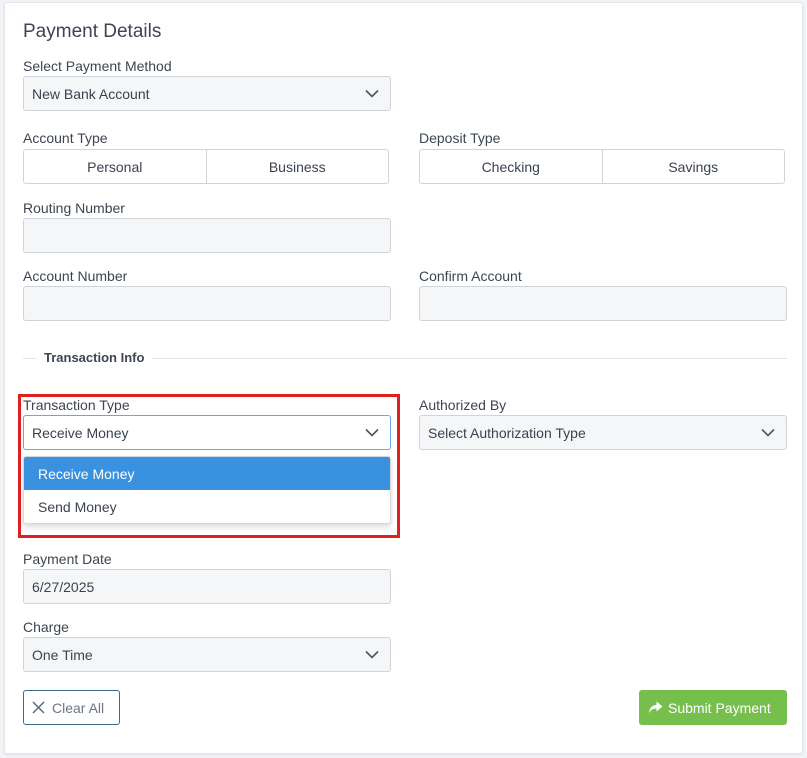 Image resolution: width=807 pixels, height=758 pixels. I want to click on submit-payment-button: Submit Payment, so click(713, 707).